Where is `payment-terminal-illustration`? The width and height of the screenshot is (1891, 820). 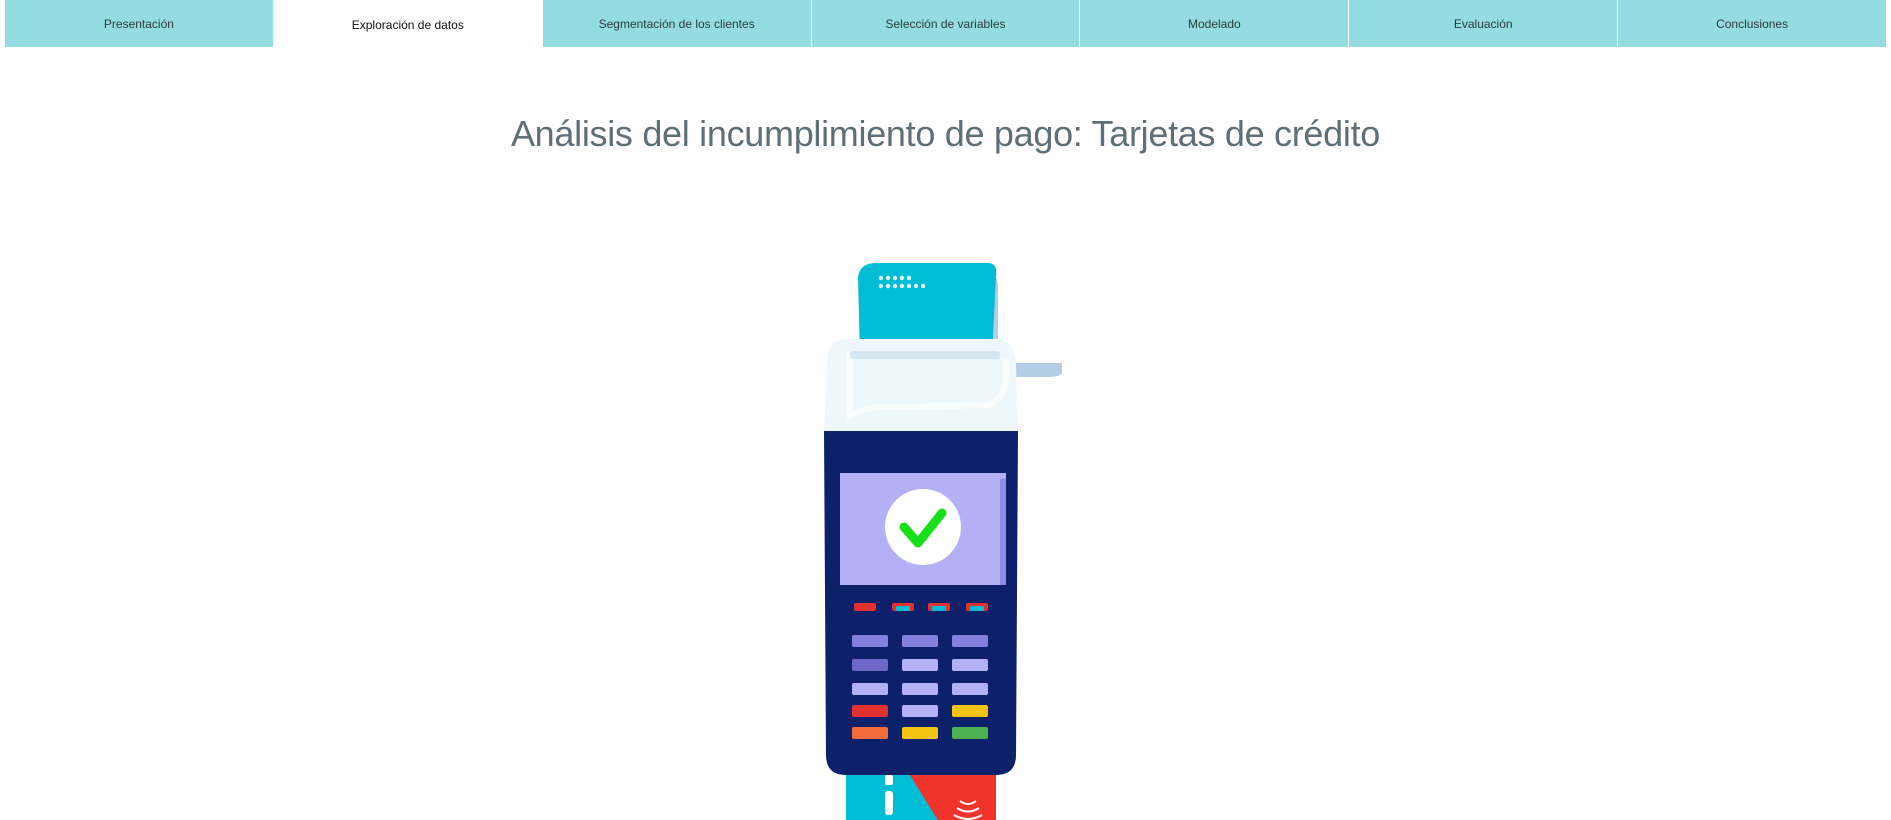
payment-terminal-illustration is located at coordinates (940, 537).